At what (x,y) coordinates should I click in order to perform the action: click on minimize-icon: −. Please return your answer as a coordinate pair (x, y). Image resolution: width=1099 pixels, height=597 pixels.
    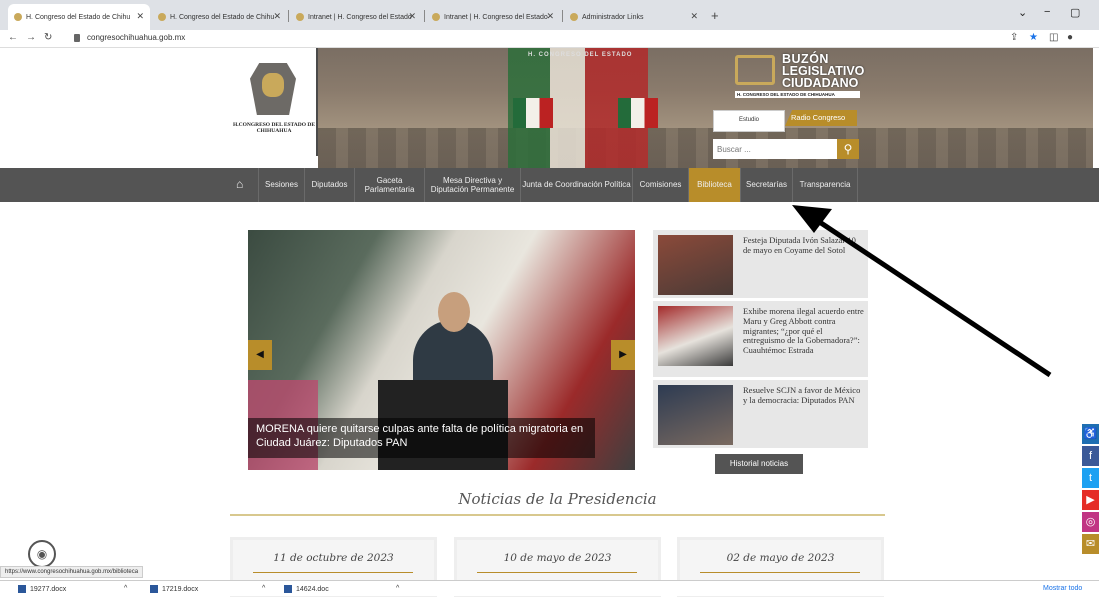
    Looking at the image, I should click on (1047, 12).